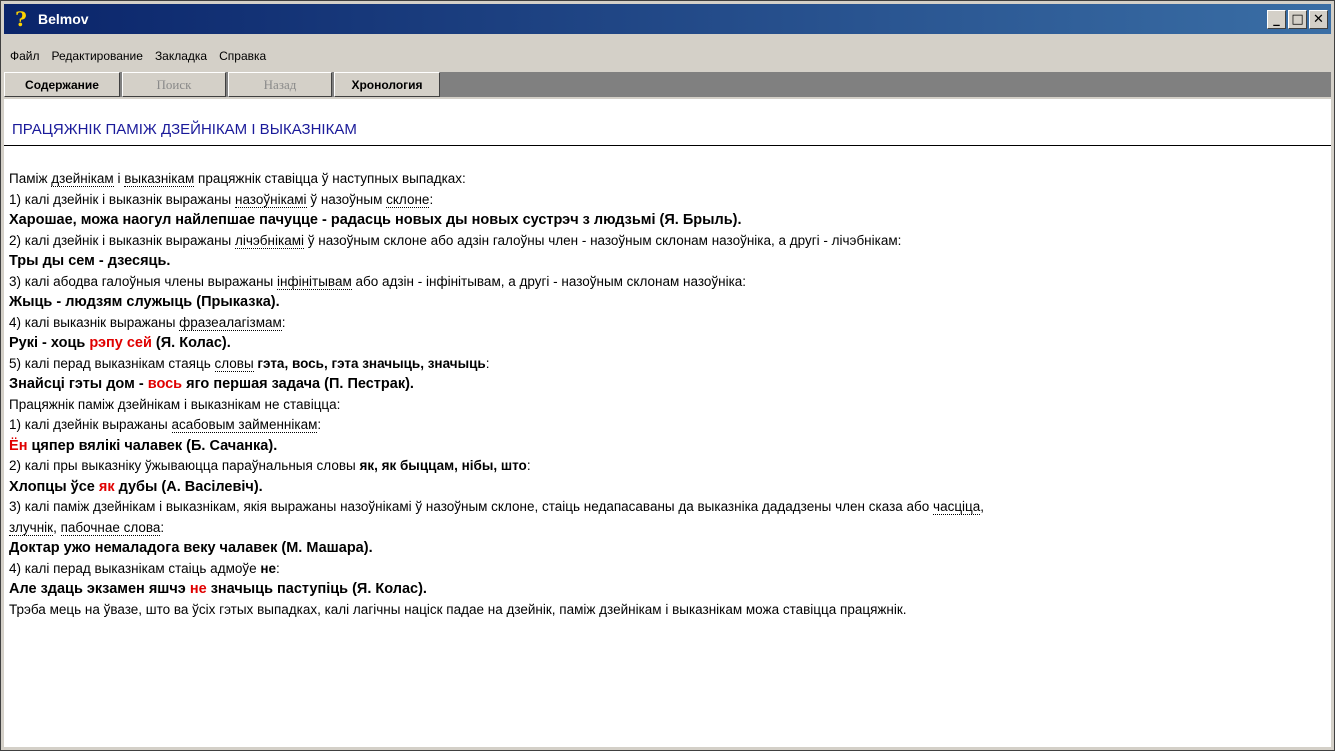 The height and width of the screenshot is (751, 1335). I want to click on menu-edit: Редактирование, so click(97, 56).